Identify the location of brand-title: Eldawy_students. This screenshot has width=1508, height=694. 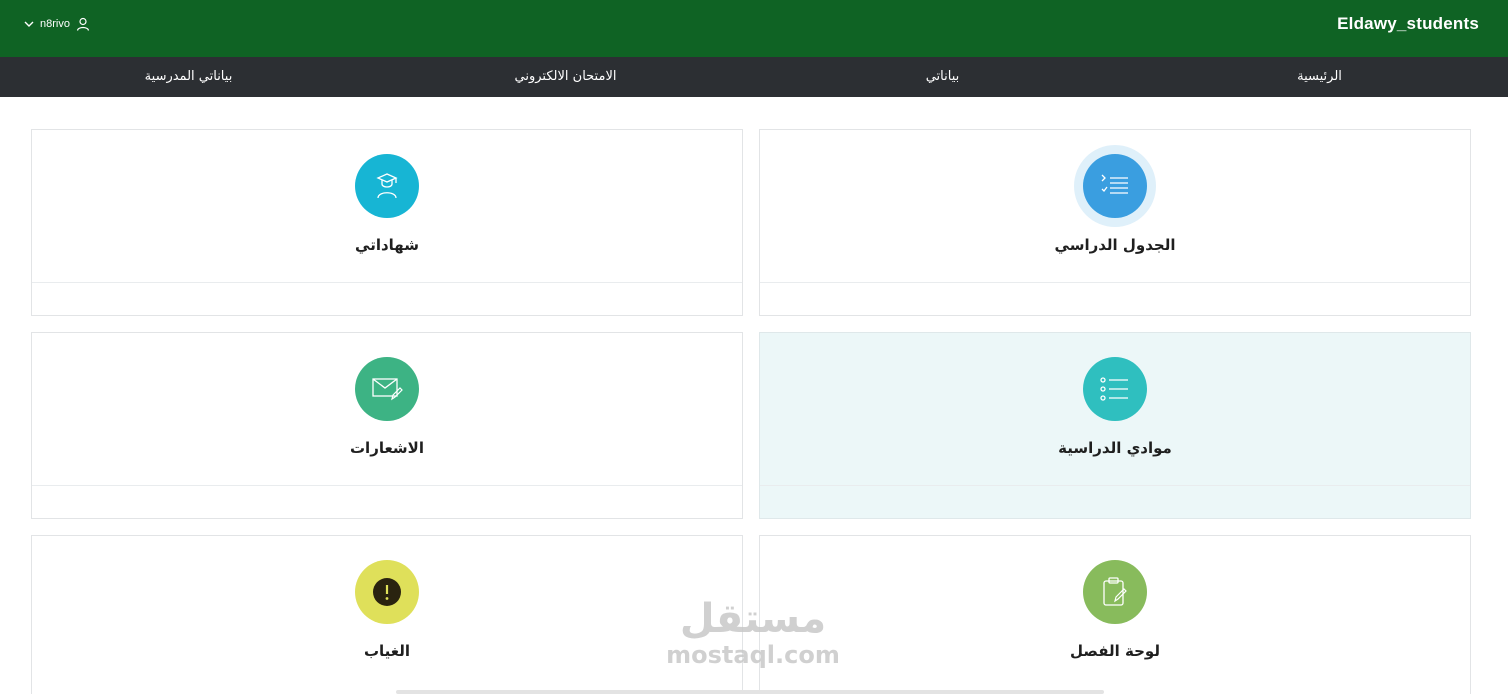
(1408, 24).